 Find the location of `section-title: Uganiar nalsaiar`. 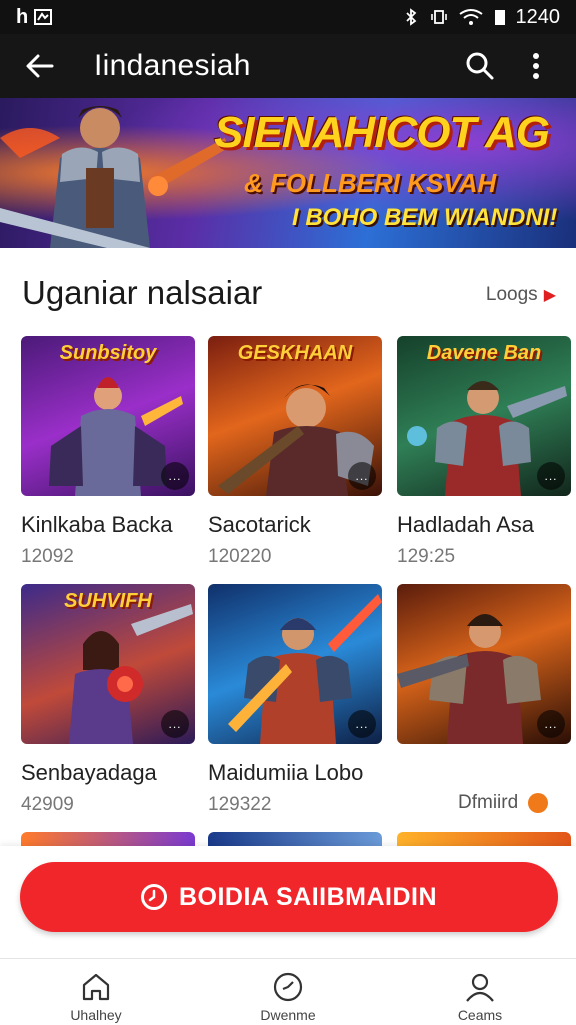

section-title: Uganiar nalsaiar is located at coordinates (142, 292).